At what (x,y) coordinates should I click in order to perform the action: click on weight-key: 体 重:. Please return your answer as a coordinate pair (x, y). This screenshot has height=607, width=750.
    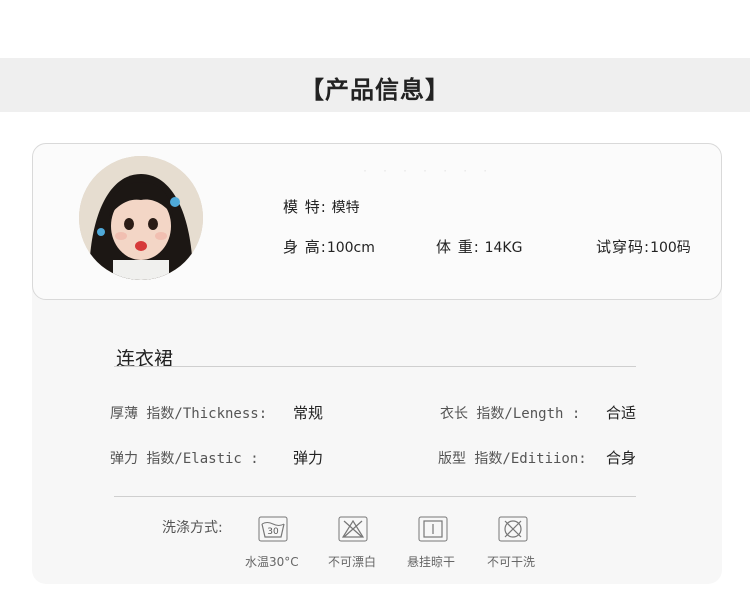
    Looking at the image, I should click on (458, 247).